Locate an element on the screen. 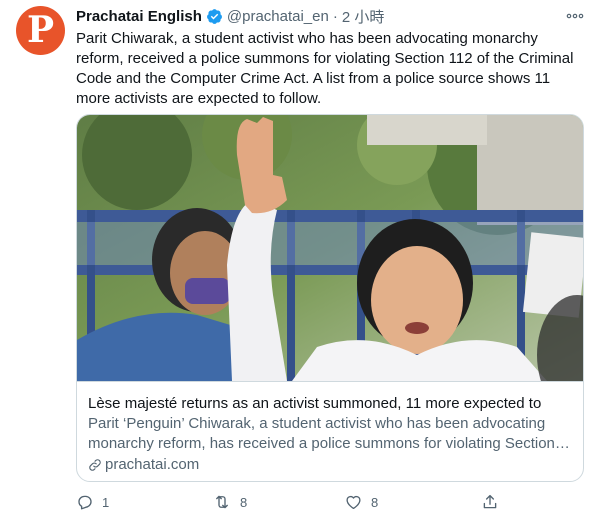 The height and width of the screenshot is (522, 599). reply-button: 1 is located at coordinates (92, 502).